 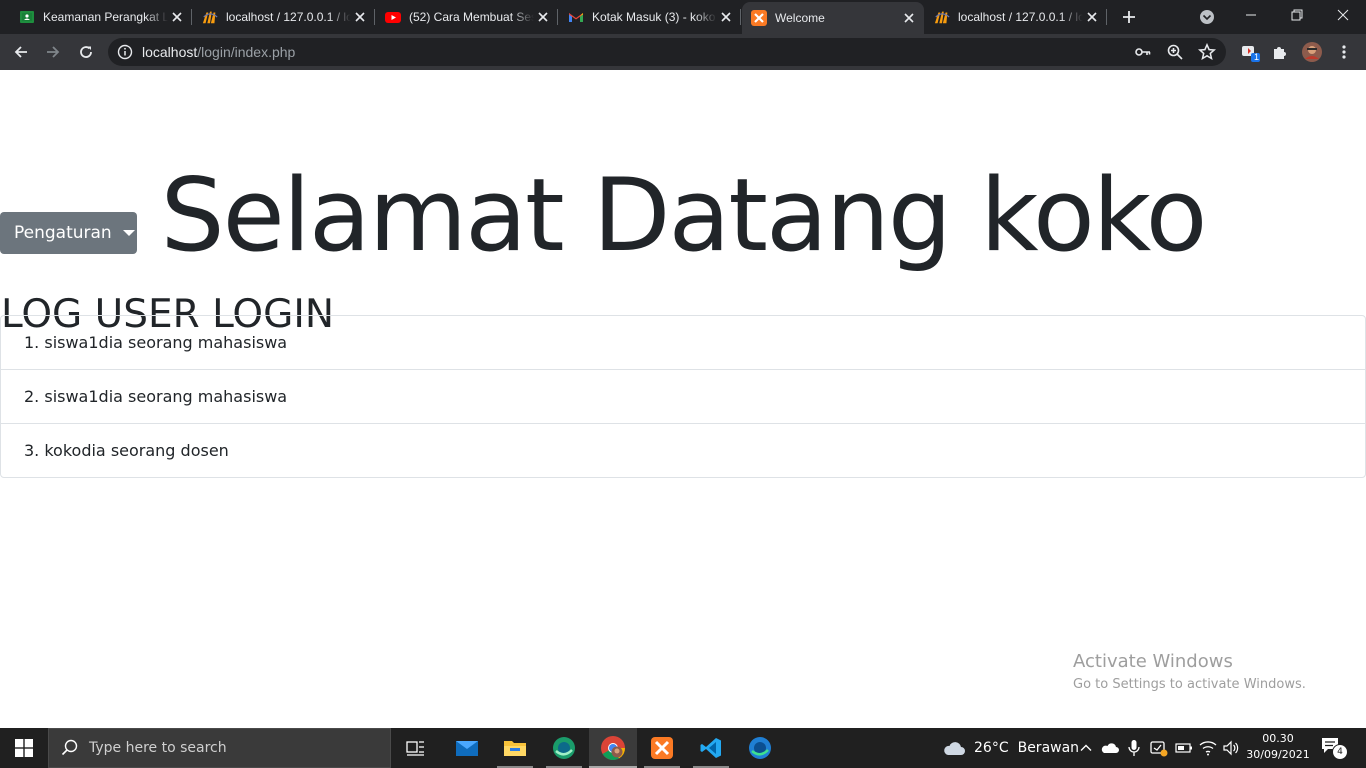 I want to click on onedrive-icon, so click(x=1110, y=748).